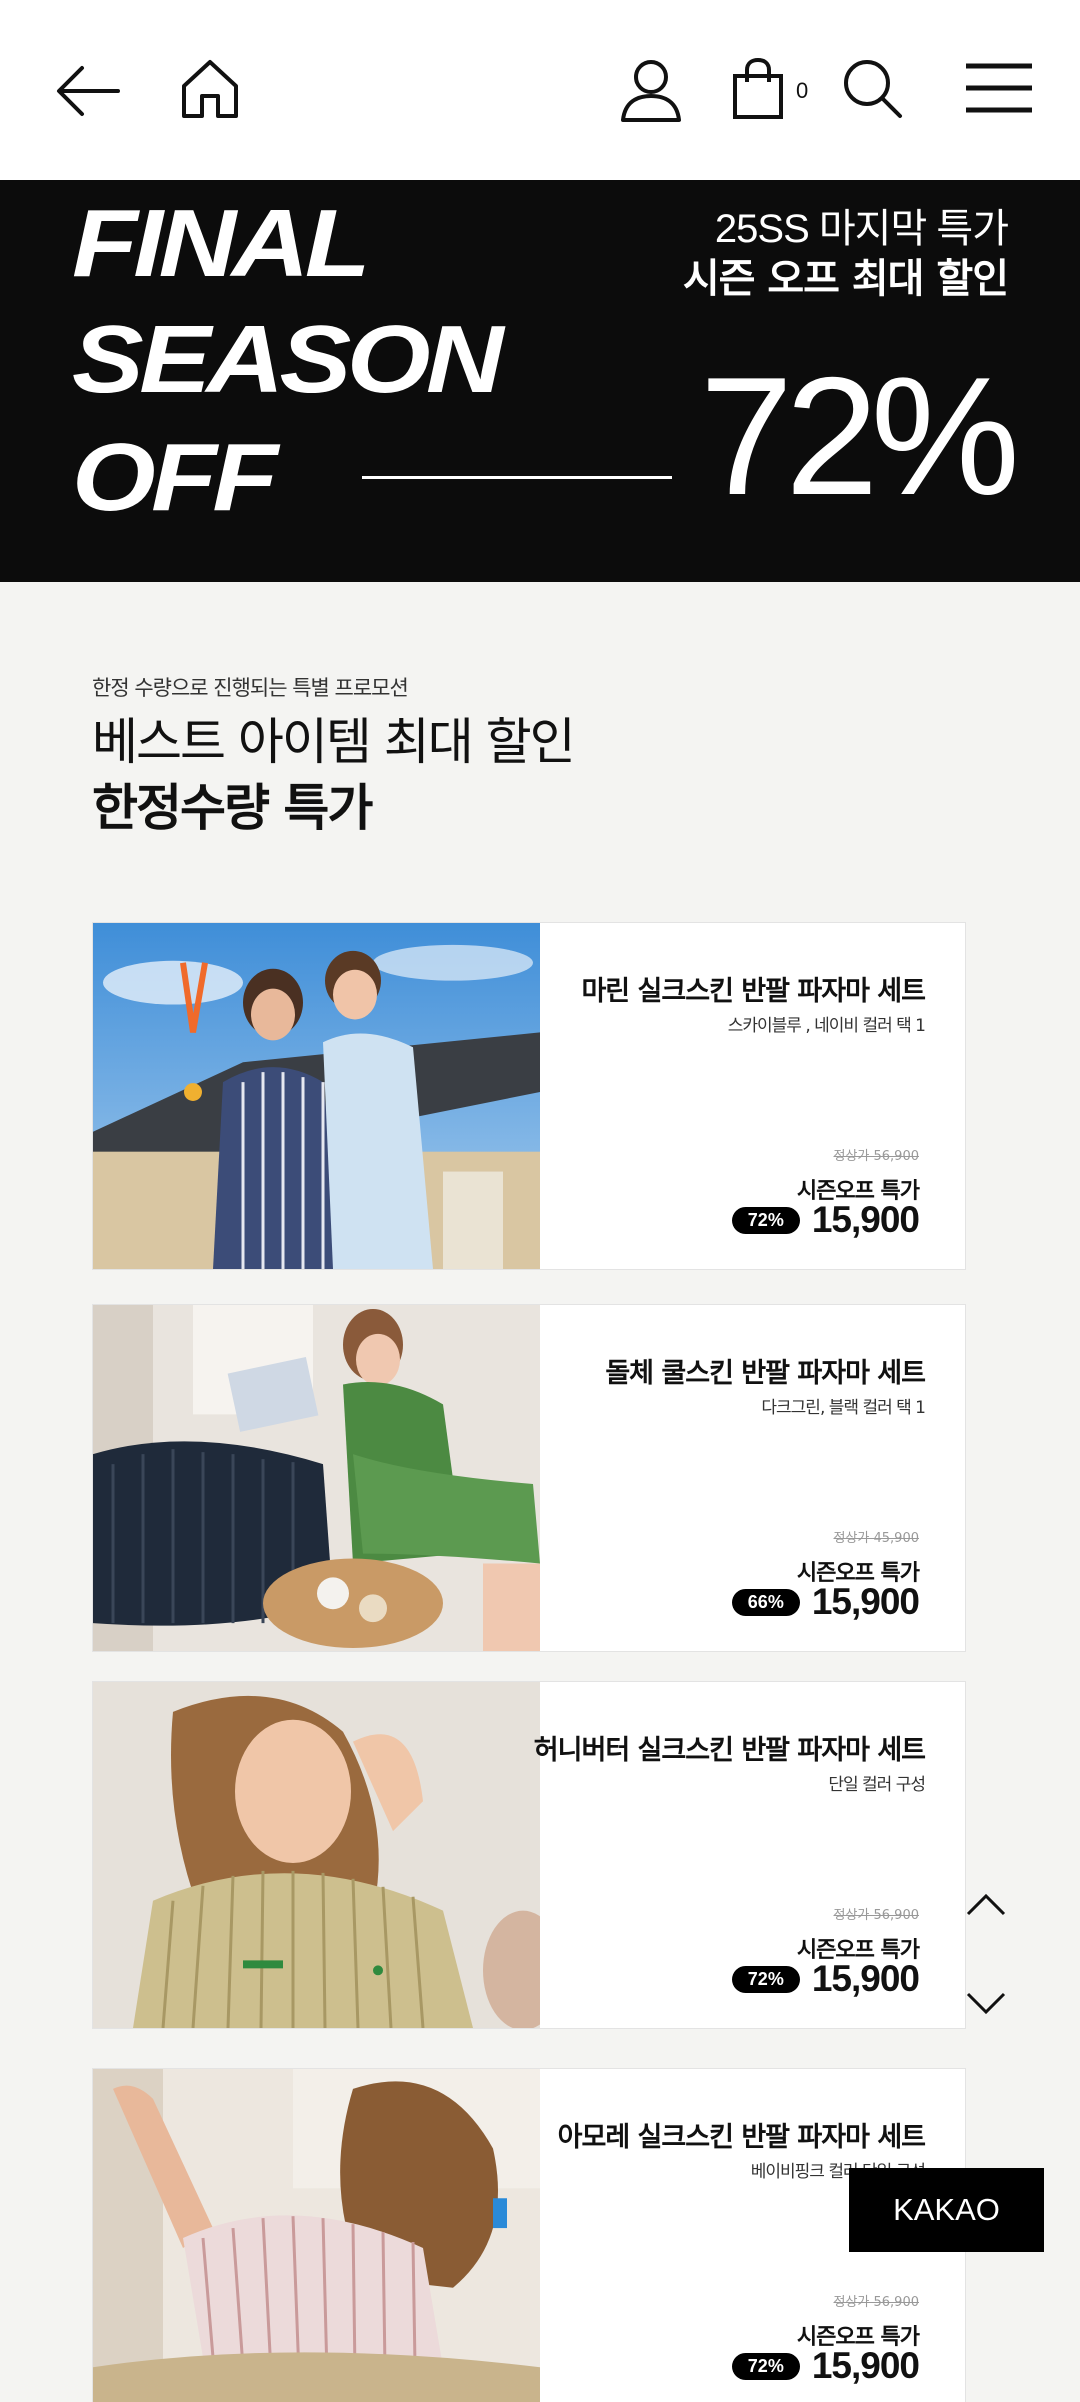 The width and height of the screenshot is (1080, 2402). I want to click on price-row: 66% 15,900, so click(825, 1602).